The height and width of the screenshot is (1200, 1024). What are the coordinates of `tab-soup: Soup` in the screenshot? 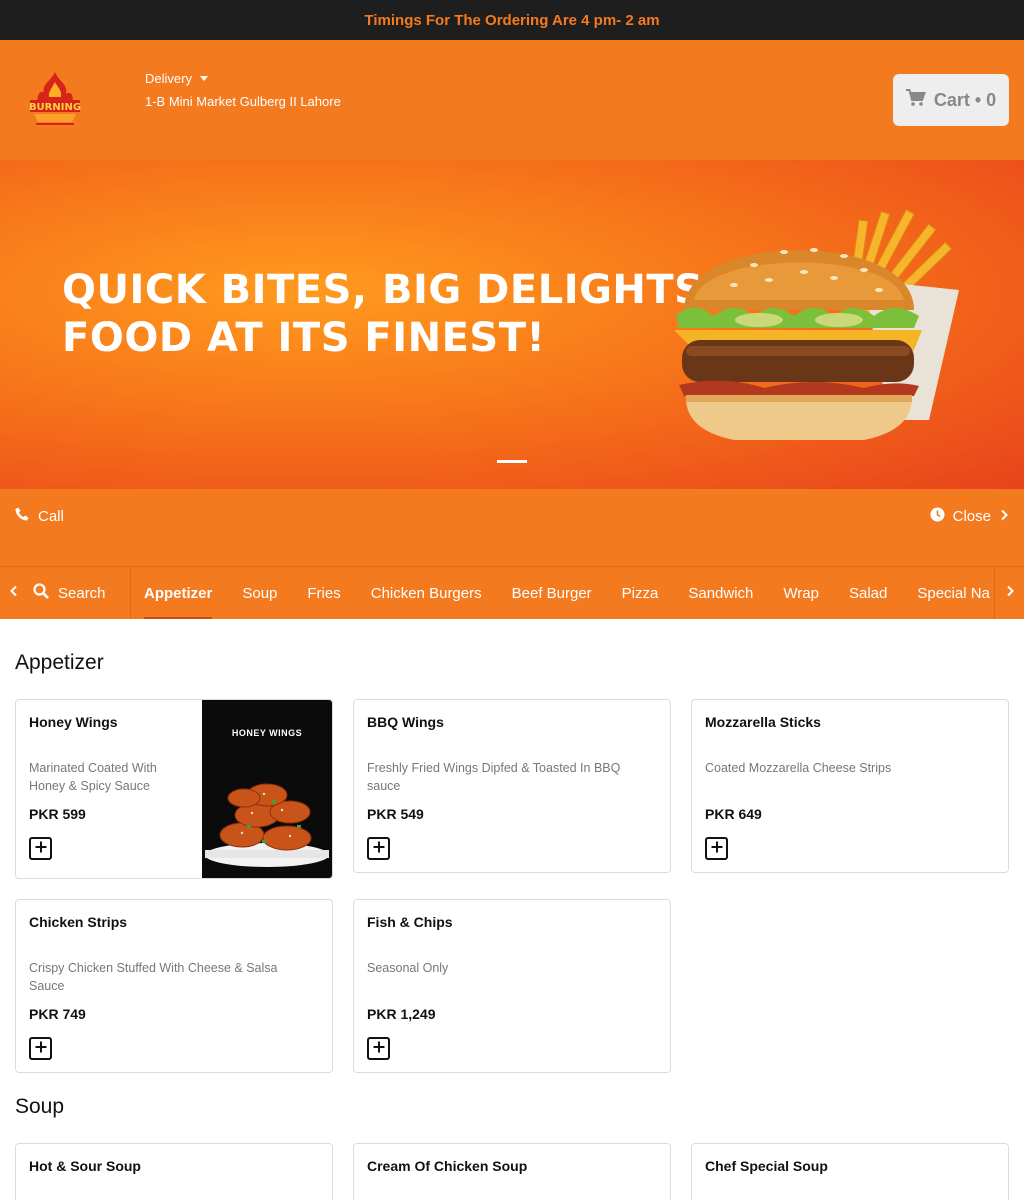 It's located at (259, 593).